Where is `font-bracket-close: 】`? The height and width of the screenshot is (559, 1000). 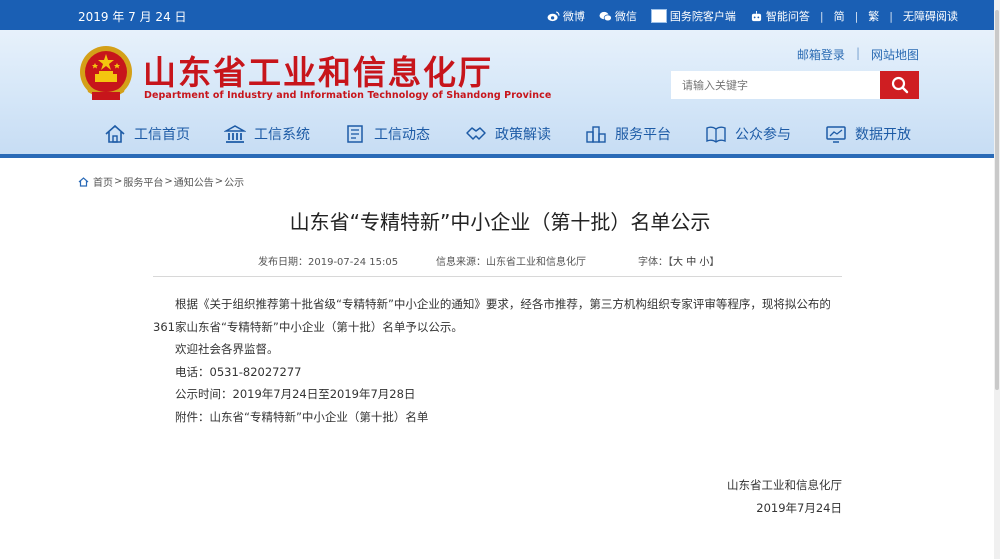
font-bracket-close: 】 is located at coordinates (714, 262).